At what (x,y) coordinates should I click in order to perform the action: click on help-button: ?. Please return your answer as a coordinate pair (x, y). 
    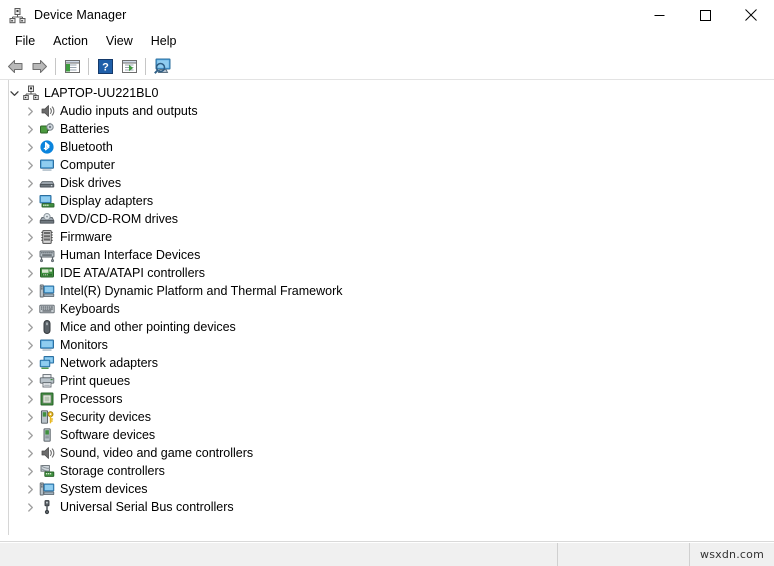
    Looking at the image, I should click on (105, 66).